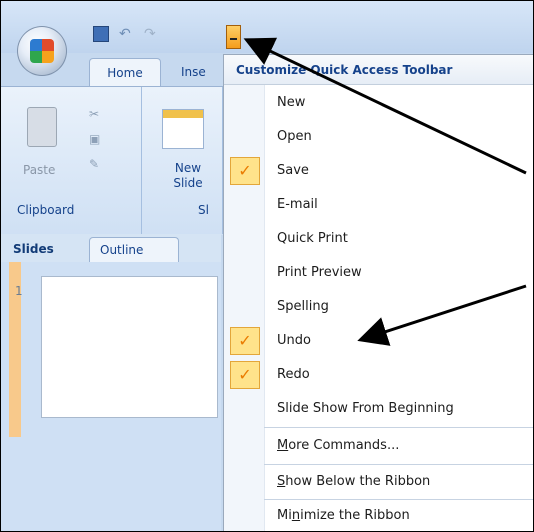 Image resolution: width=534 pixels, height=532 pixels. Describe the element at coordinates (201, 72) in the screenshot. I see `tab-insert: Inse` at that location.